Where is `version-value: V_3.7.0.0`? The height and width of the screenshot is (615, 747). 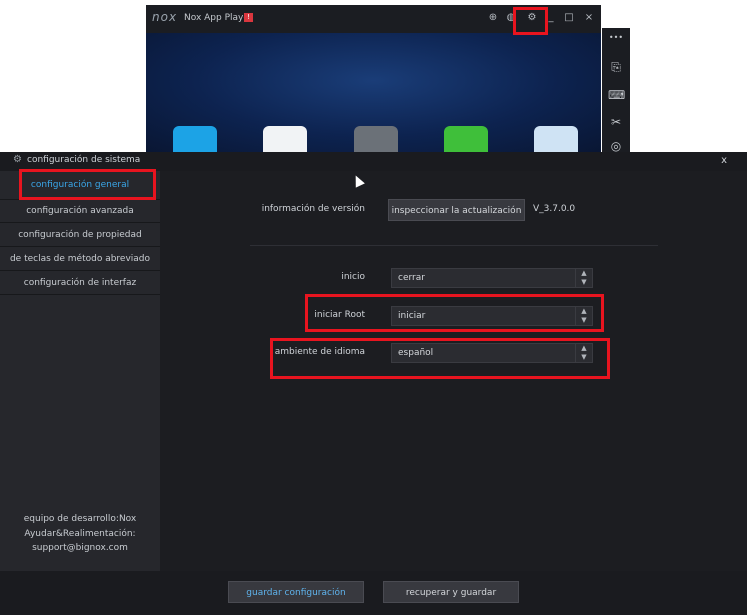
version-value: V_3.7.0.0 is located at coordinates (554, 209).